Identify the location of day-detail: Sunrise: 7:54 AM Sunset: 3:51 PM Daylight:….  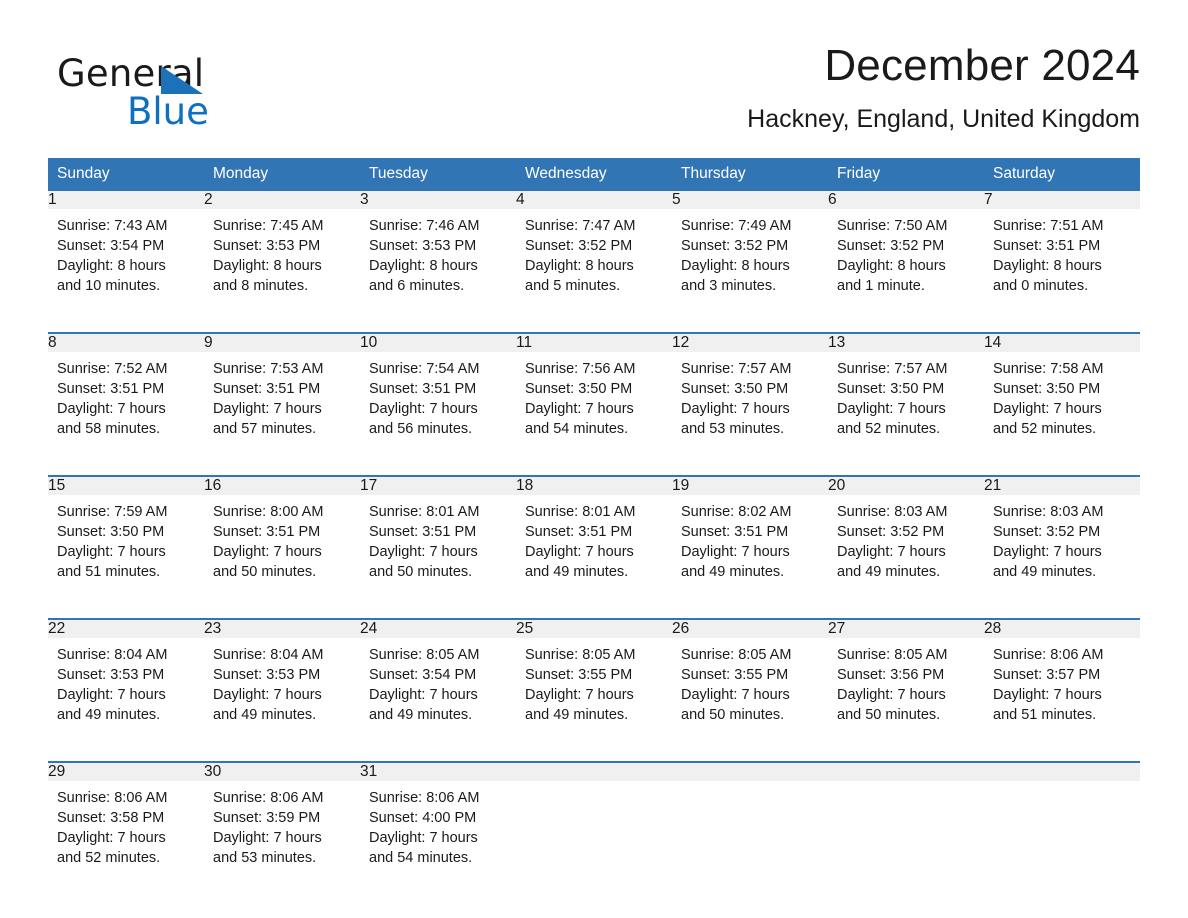
(438, 408).